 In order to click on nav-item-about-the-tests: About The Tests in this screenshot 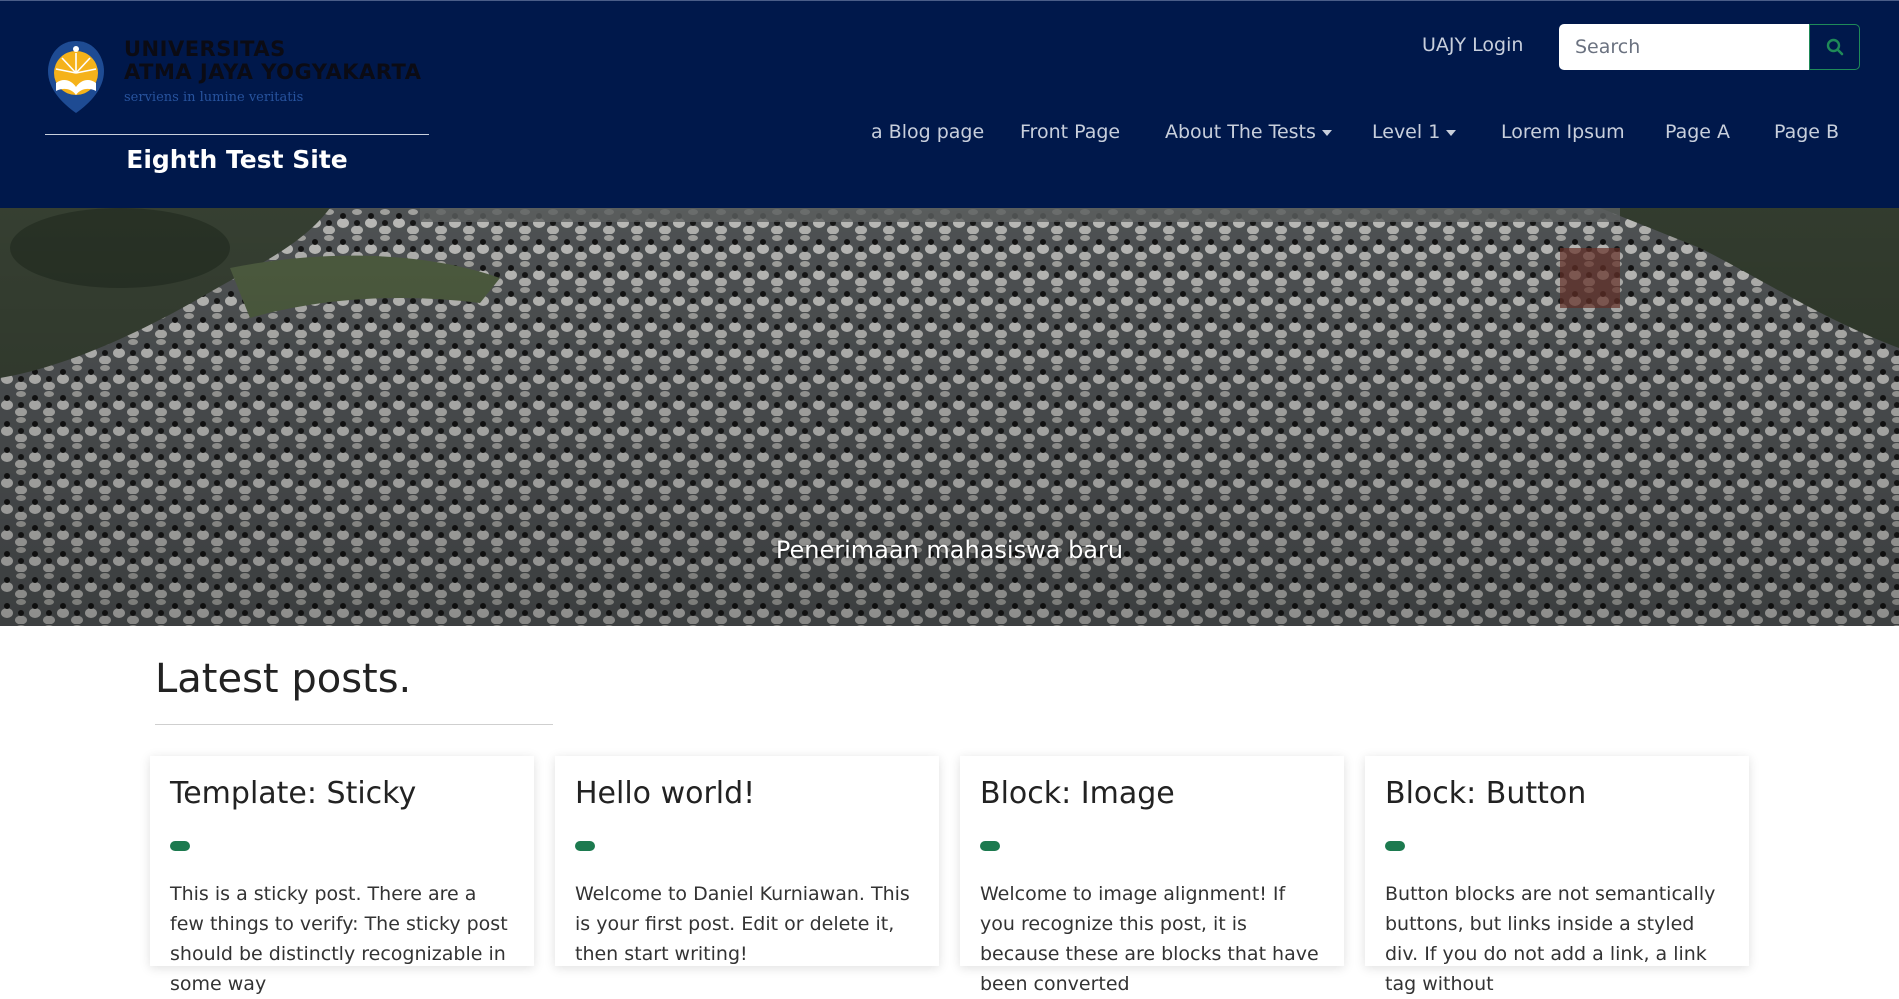, I will do `click(1248, 132)`.